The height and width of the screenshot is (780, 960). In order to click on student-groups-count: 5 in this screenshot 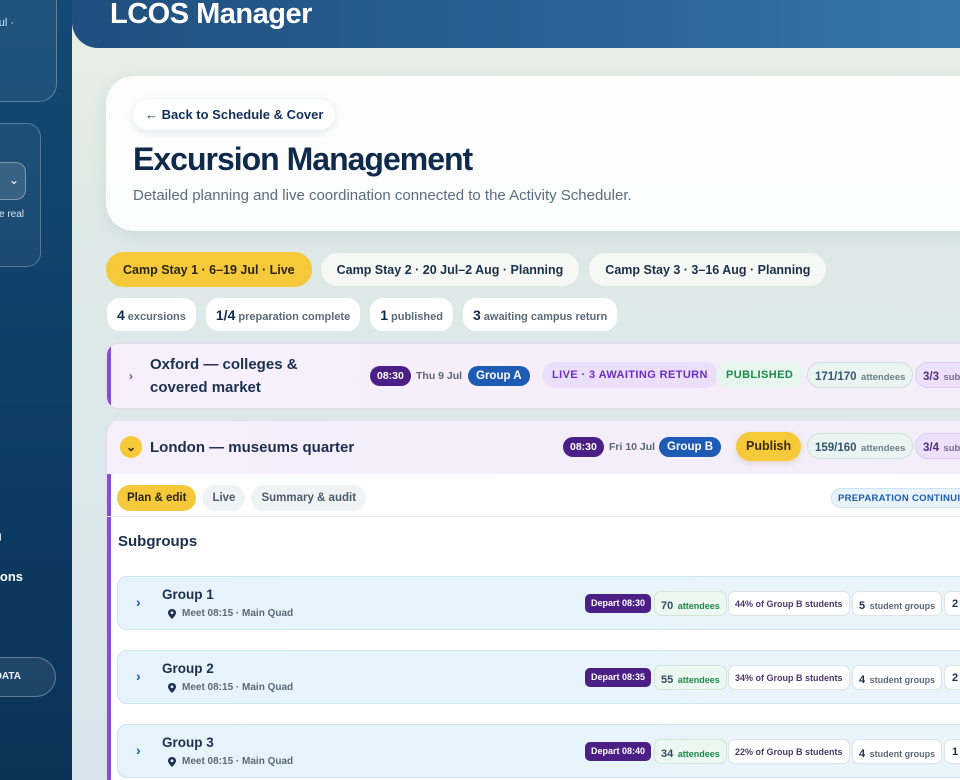, I will do `click(862, 606)`.